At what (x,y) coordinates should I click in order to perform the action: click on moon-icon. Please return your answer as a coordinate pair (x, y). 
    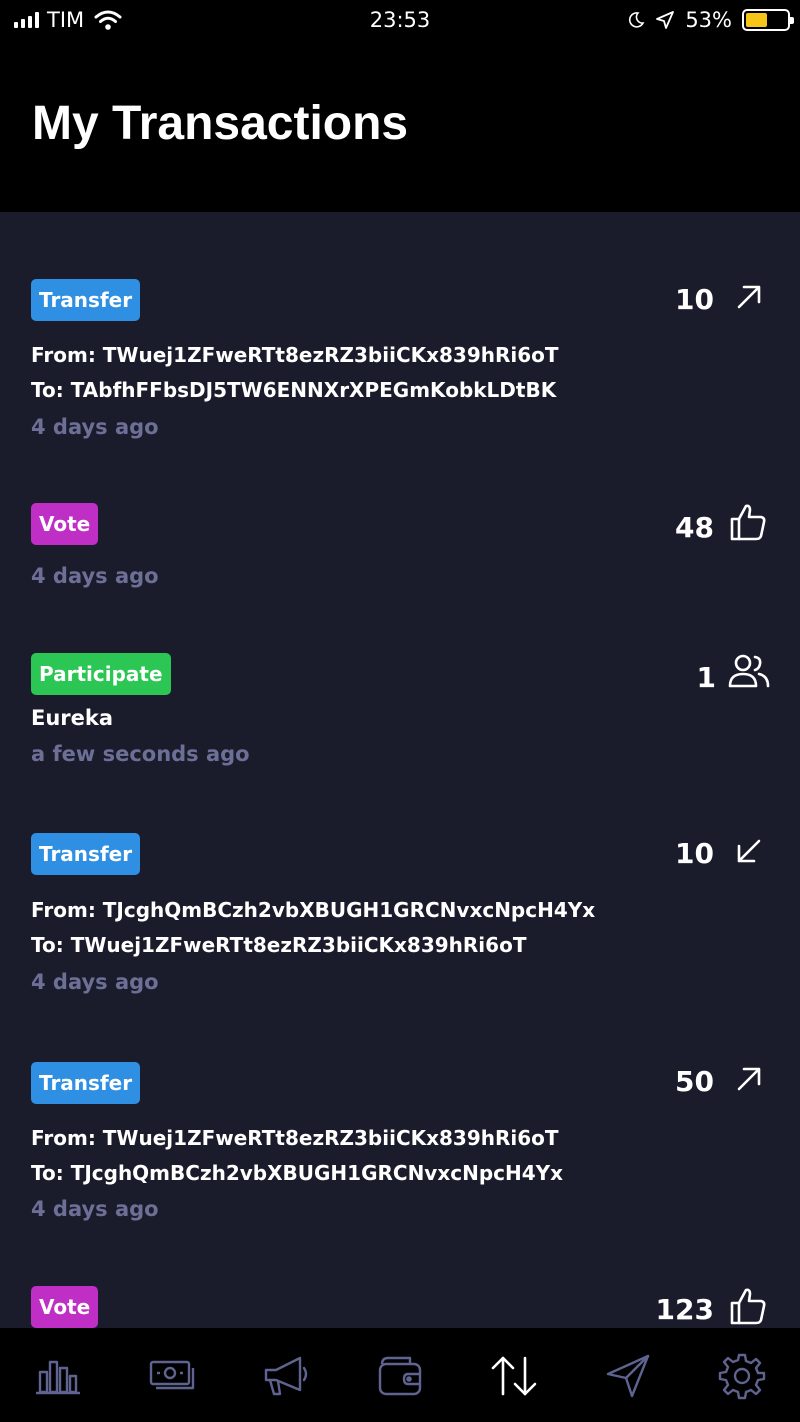
    Looking at the image, I should click on (637, 20).